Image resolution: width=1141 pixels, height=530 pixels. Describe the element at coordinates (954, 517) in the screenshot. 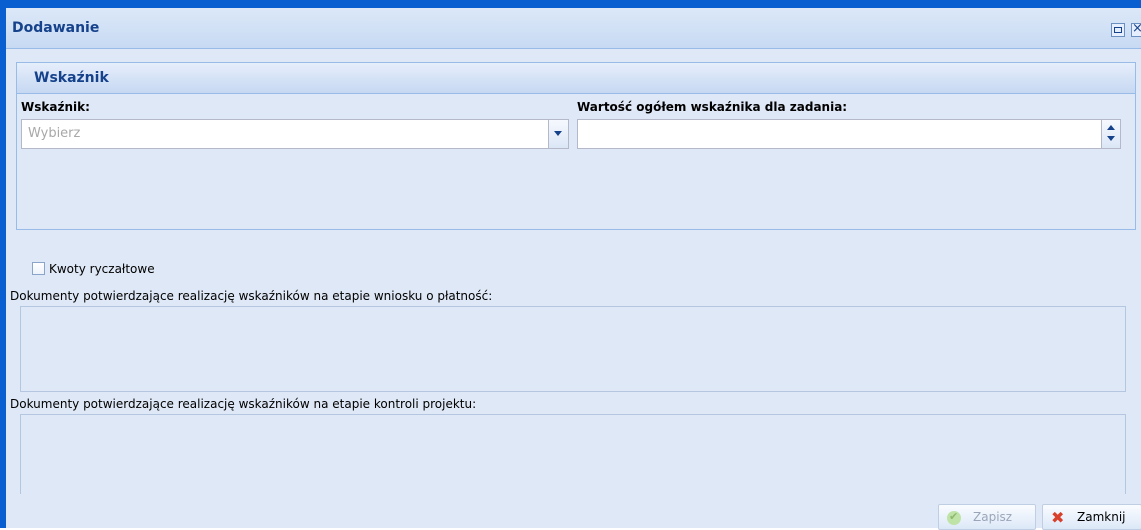

I see `check-icon` at that location.